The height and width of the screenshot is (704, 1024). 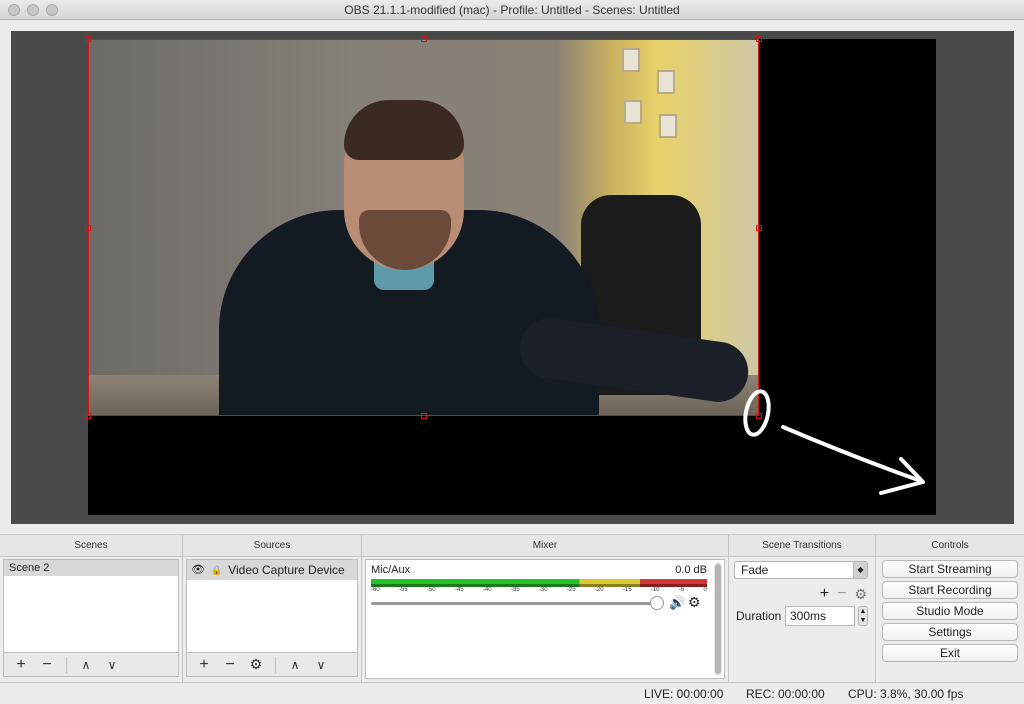 I want to click on studio-mode-button: Studio Mode, so click(x=950, y=611).